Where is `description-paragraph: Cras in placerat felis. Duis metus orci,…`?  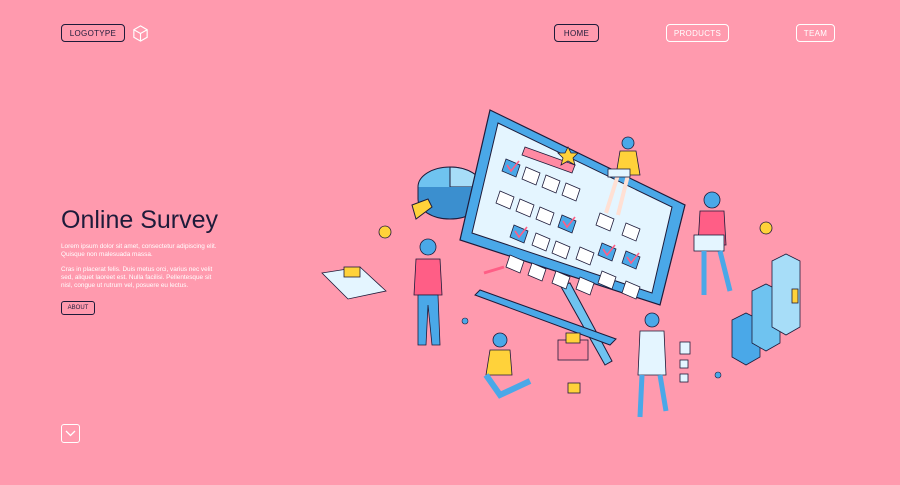
description-paragraph: Cras in placerat felis. Duis metus orci,… is located at coordinates (137, 277).